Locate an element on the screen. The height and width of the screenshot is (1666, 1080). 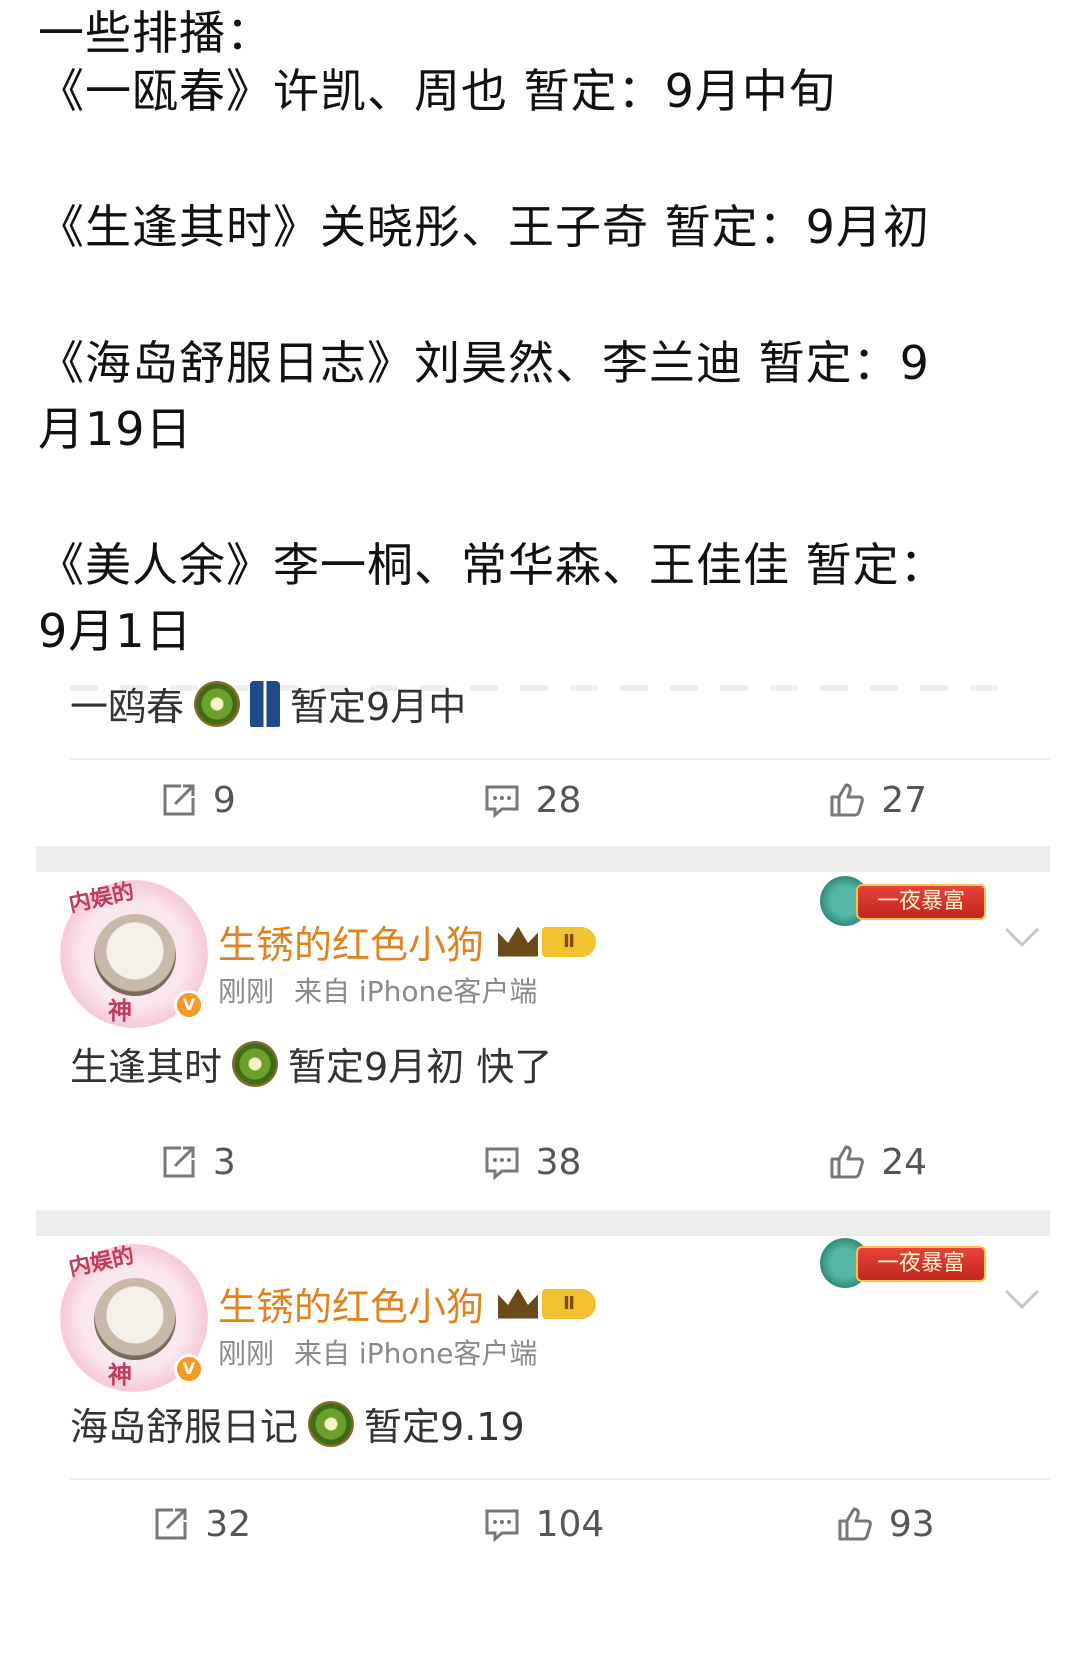
repost-button: 32 is located at coordinates (201, 1524).